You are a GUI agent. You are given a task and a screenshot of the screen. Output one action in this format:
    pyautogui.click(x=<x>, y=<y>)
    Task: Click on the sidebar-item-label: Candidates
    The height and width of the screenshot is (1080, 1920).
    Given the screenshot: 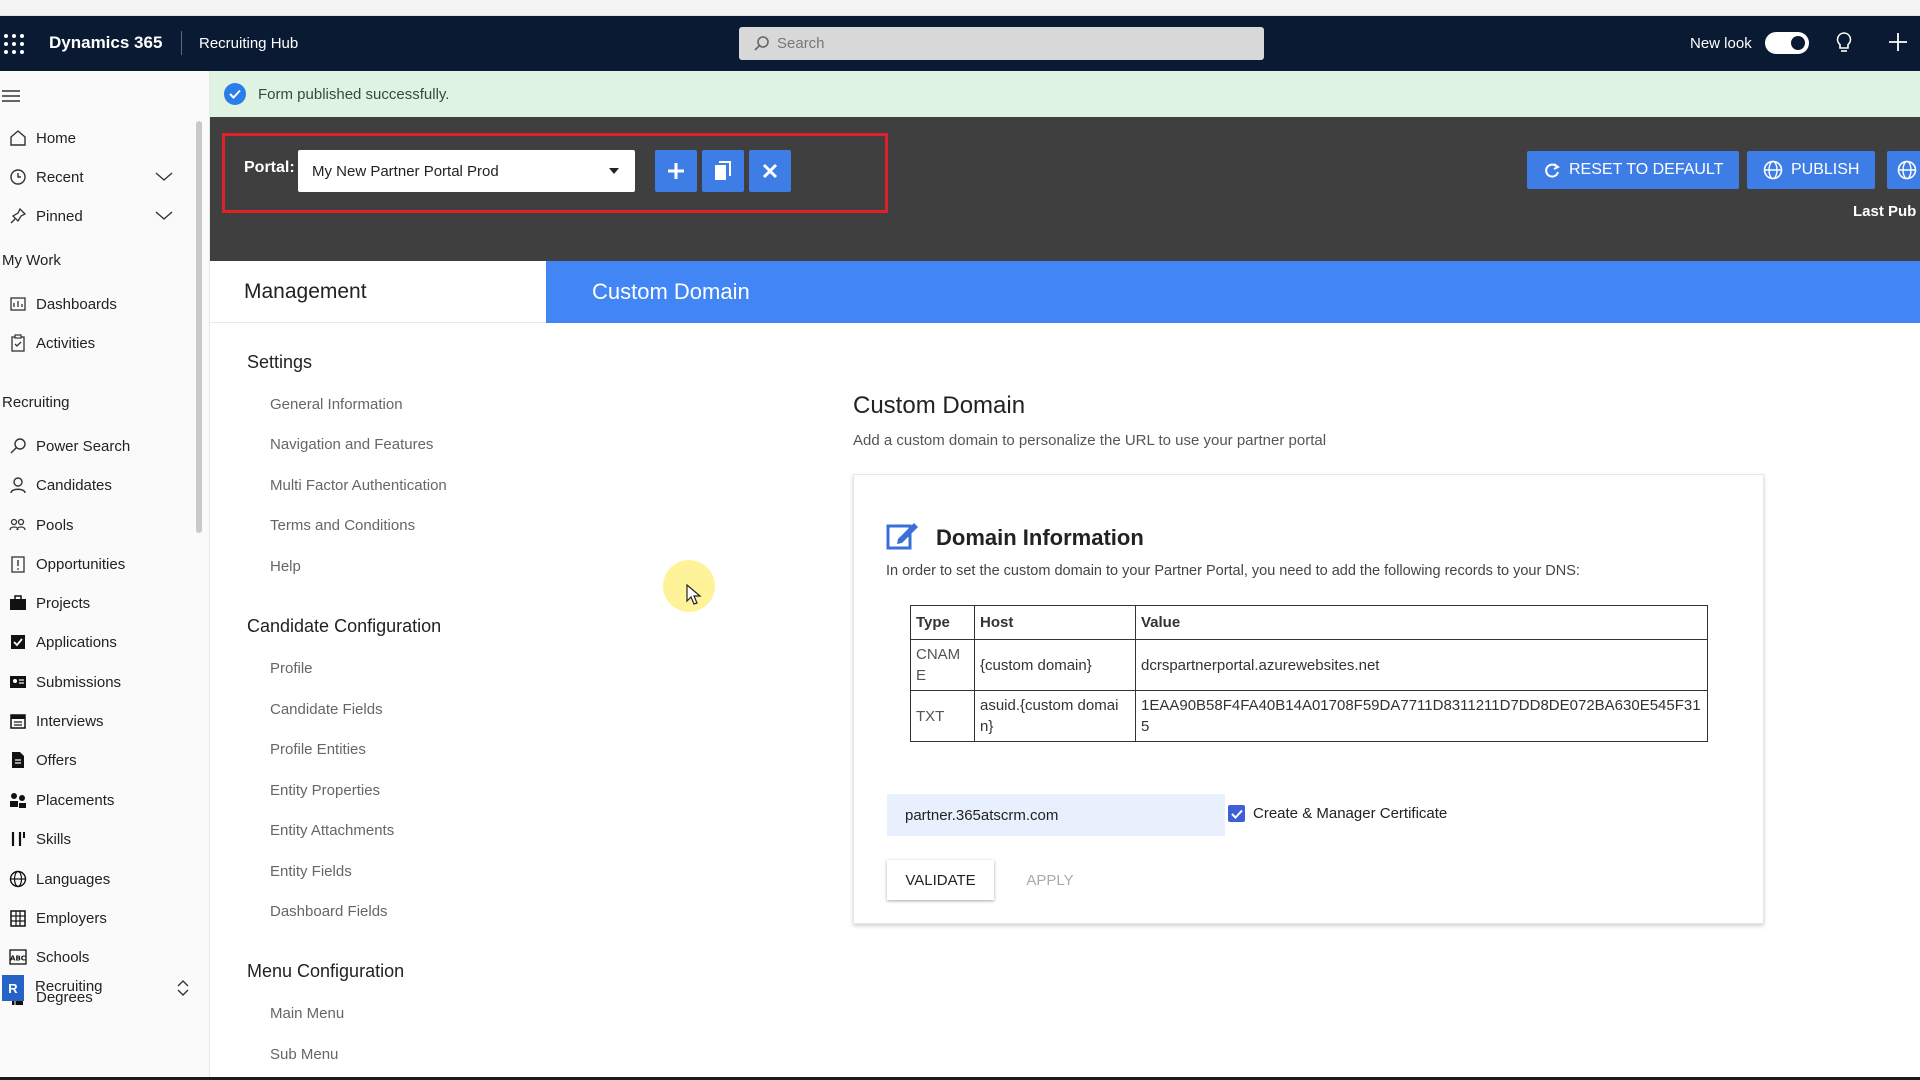 What is the action you would take?
    pyautogui.click(x=74, y=485)
    